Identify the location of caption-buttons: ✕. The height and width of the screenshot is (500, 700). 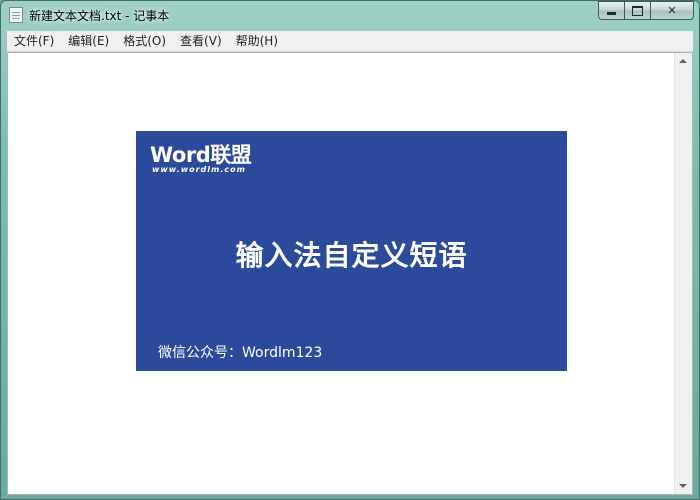
(646, 11).